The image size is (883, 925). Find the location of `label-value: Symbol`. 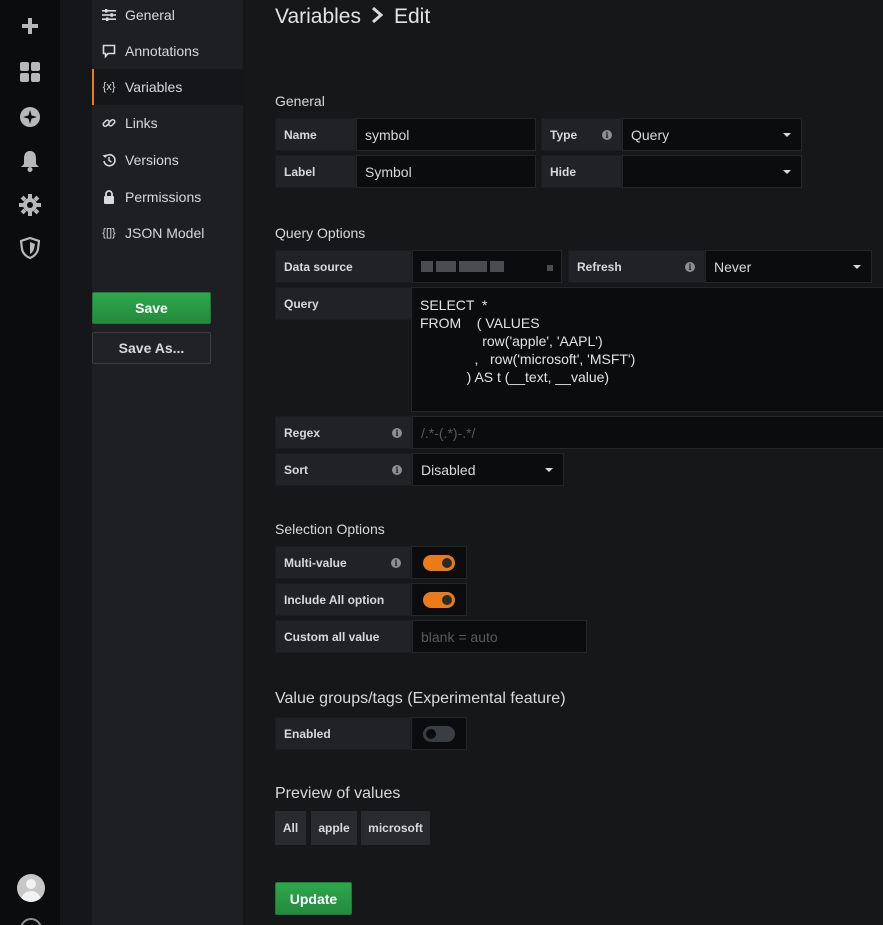

label-value: Symbol is located at coordinates (388, 171).